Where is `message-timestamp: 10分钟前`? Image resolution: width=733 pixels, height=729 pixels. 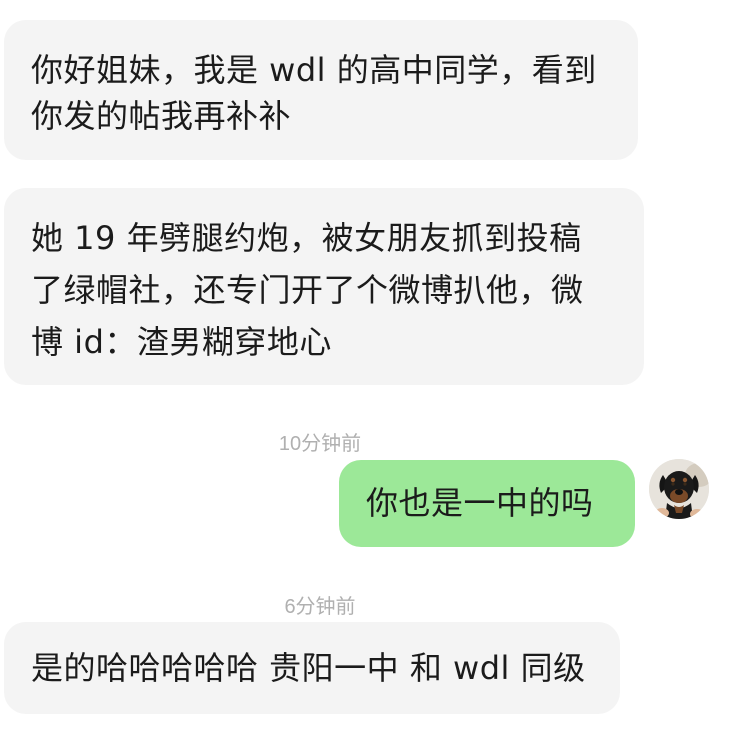 message-timestamp: 10分钟前 is located at coordinates (320, 444).